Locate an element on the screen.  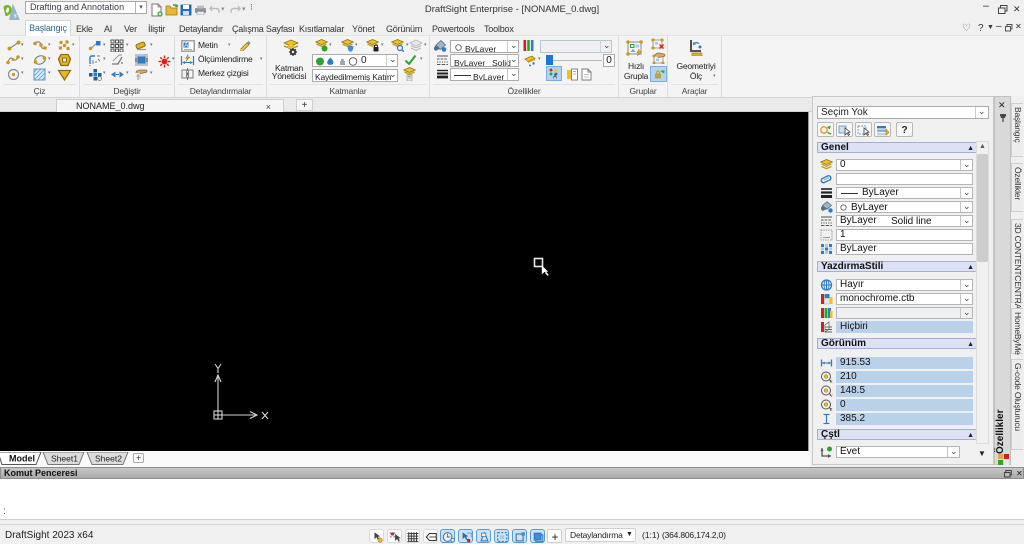
svg-text: Model is located at coordinates (22, 459).